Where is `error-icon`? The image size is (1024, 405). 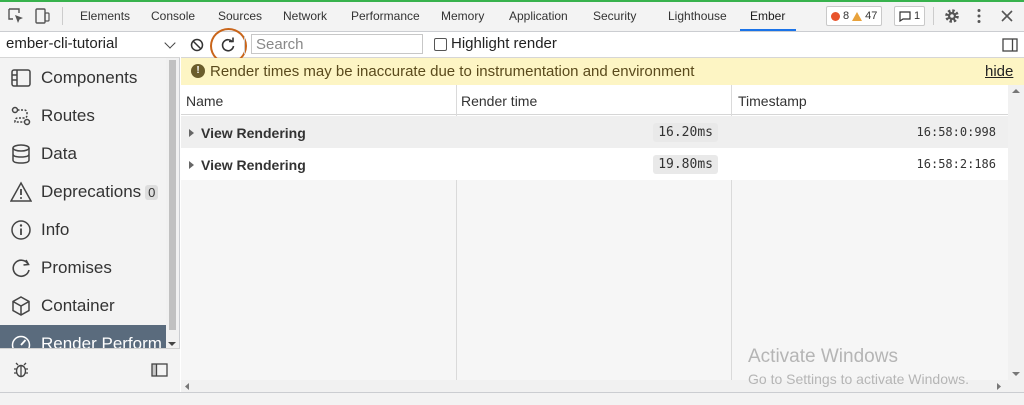 error-icon is located at coordinates (835, 16).